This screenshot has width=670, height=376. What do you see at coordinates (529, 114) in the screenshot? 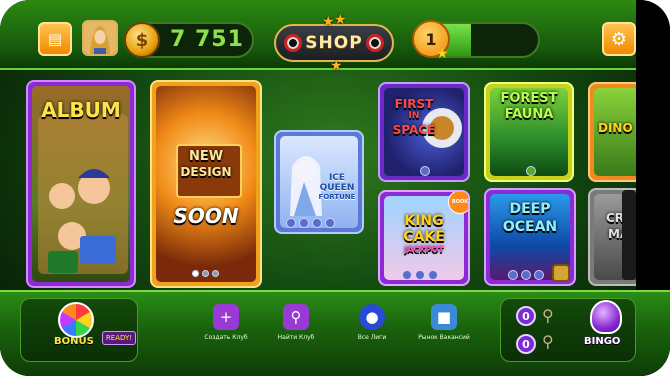
I see `forest-fauna-line2: FAUNA` at bounding box center [529, 114].